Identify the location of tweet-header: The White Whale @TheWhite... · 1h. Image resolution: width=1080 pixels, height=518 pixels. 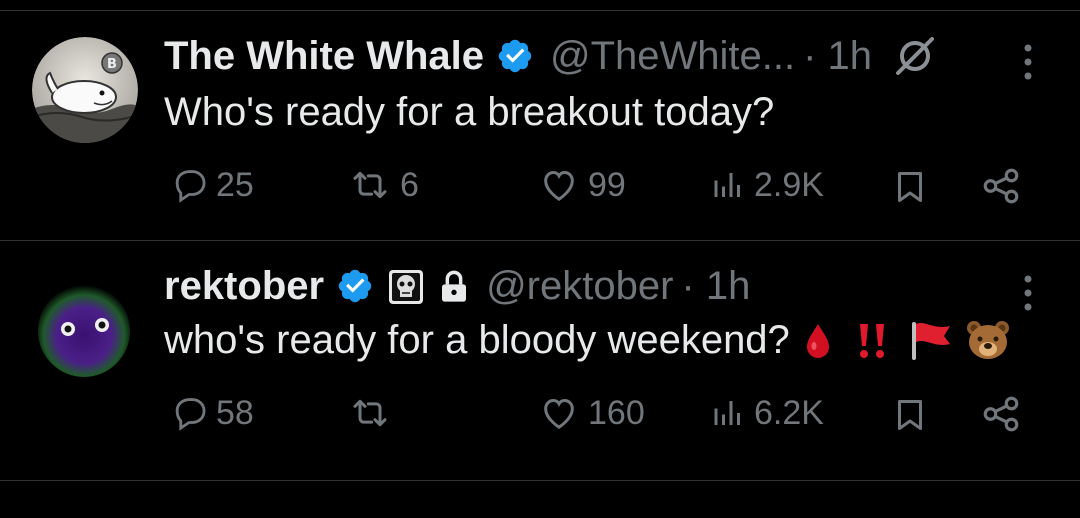
(551, 56).